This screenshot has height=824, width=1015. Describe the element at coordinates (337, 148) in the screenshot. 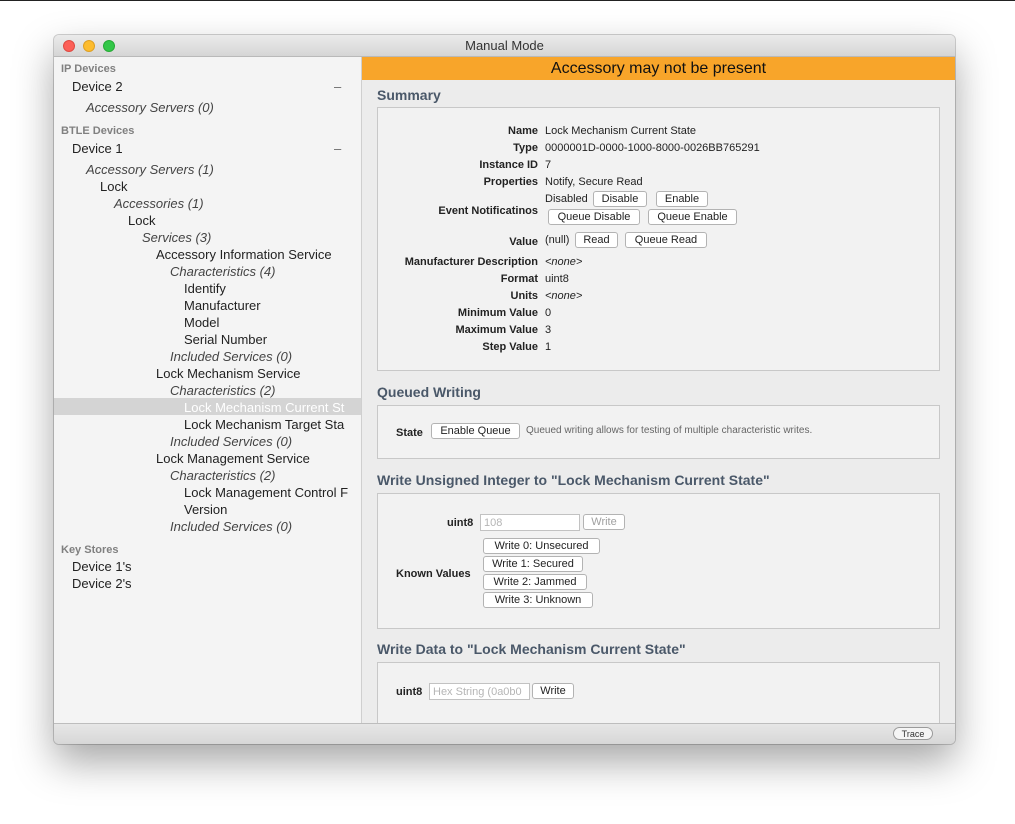

I see `collapse-device-1-icon: –` at that location.